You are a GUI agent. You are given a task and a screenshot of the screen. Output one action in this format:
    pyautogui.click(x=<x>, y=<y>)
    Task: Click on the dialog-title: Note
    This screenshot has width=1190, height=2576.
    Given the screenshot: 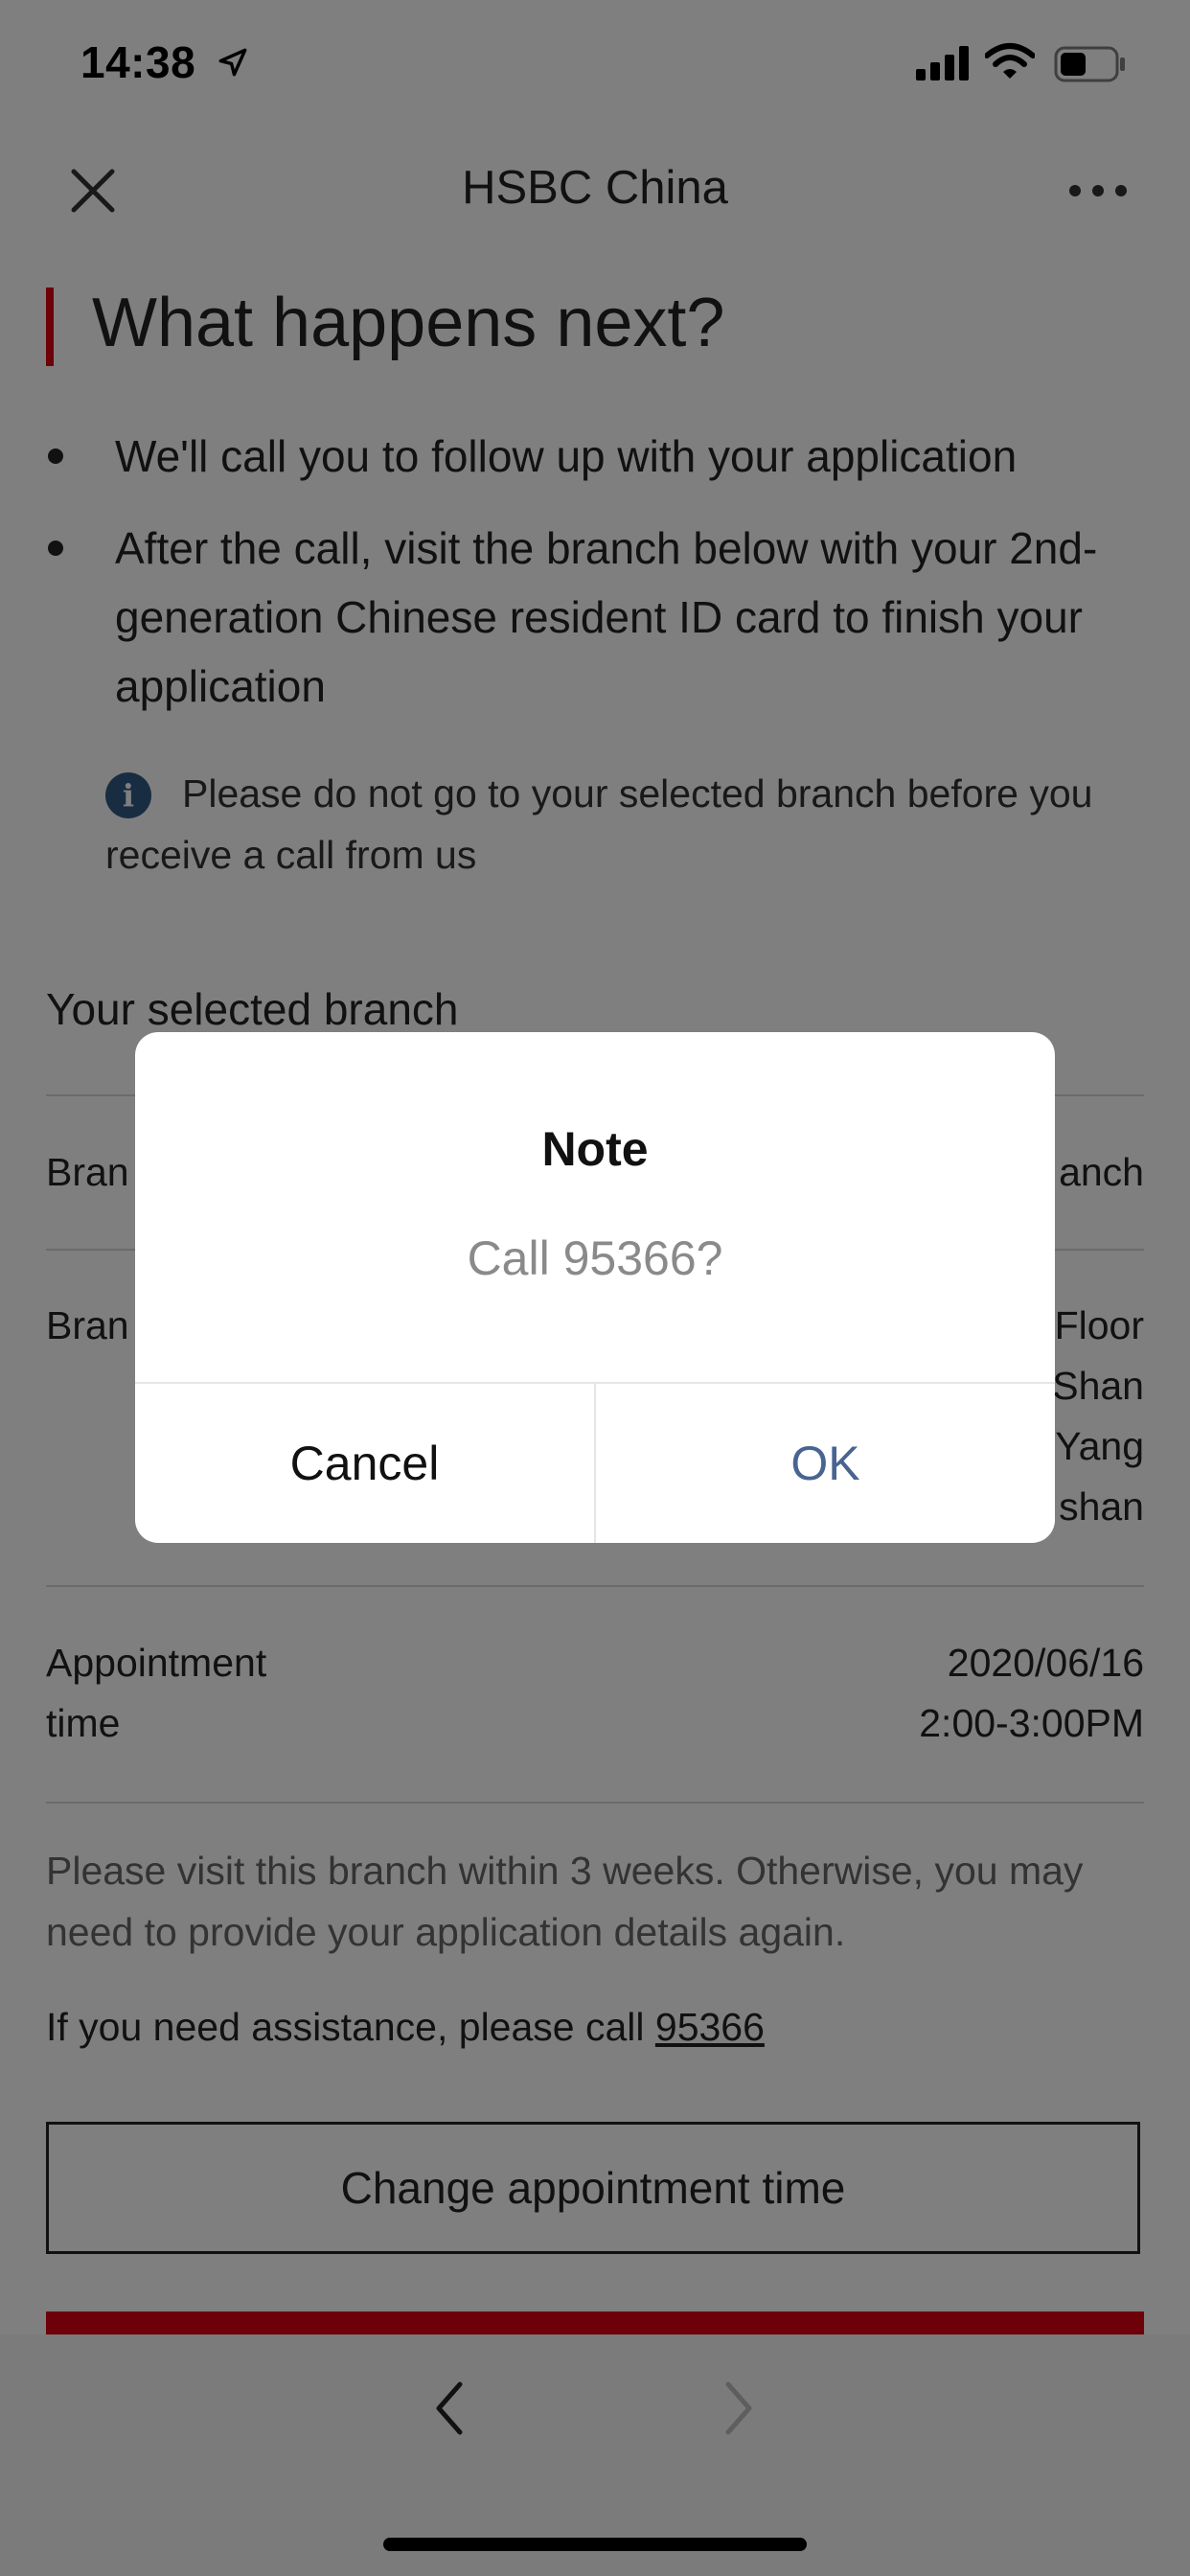 What is the action you would take?
    pyautogui.click(x=595, y=1149)
    